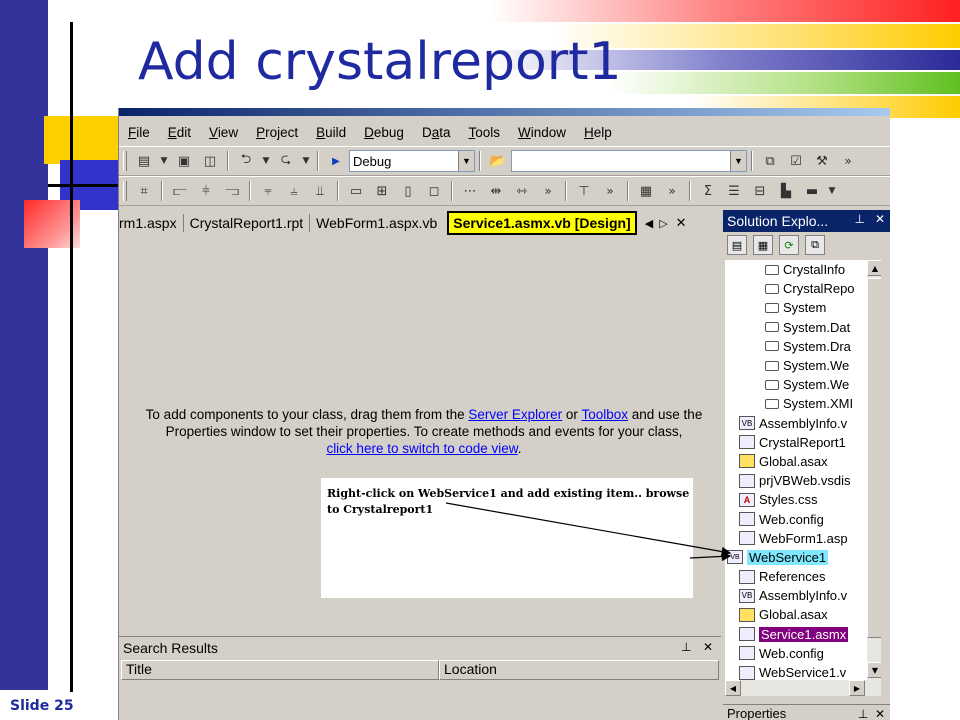 Image resolution: width=960 pixels, height=720 pixels. Describe the element at coordinates (498, 161) in the screenshot. I see `open-folder-icon: 📂` at that location.